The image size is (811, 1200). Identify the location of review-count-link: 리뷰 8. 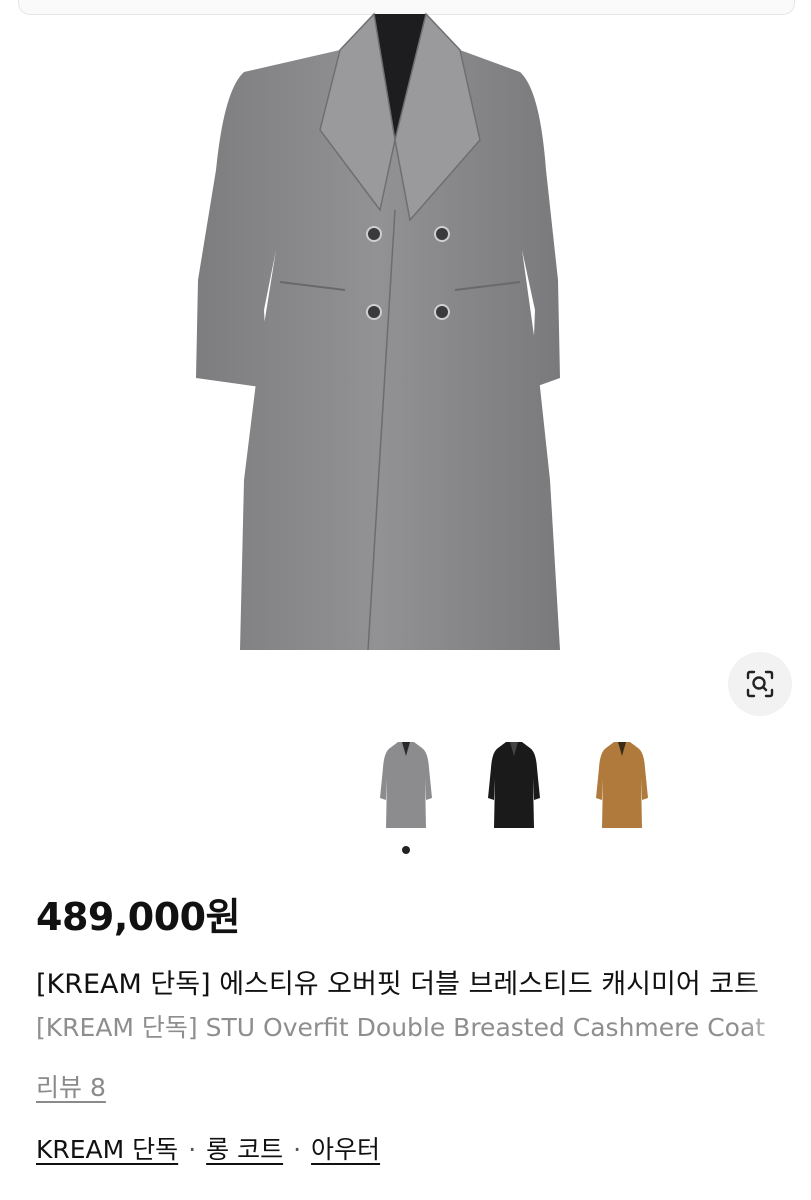
(71, 1086).